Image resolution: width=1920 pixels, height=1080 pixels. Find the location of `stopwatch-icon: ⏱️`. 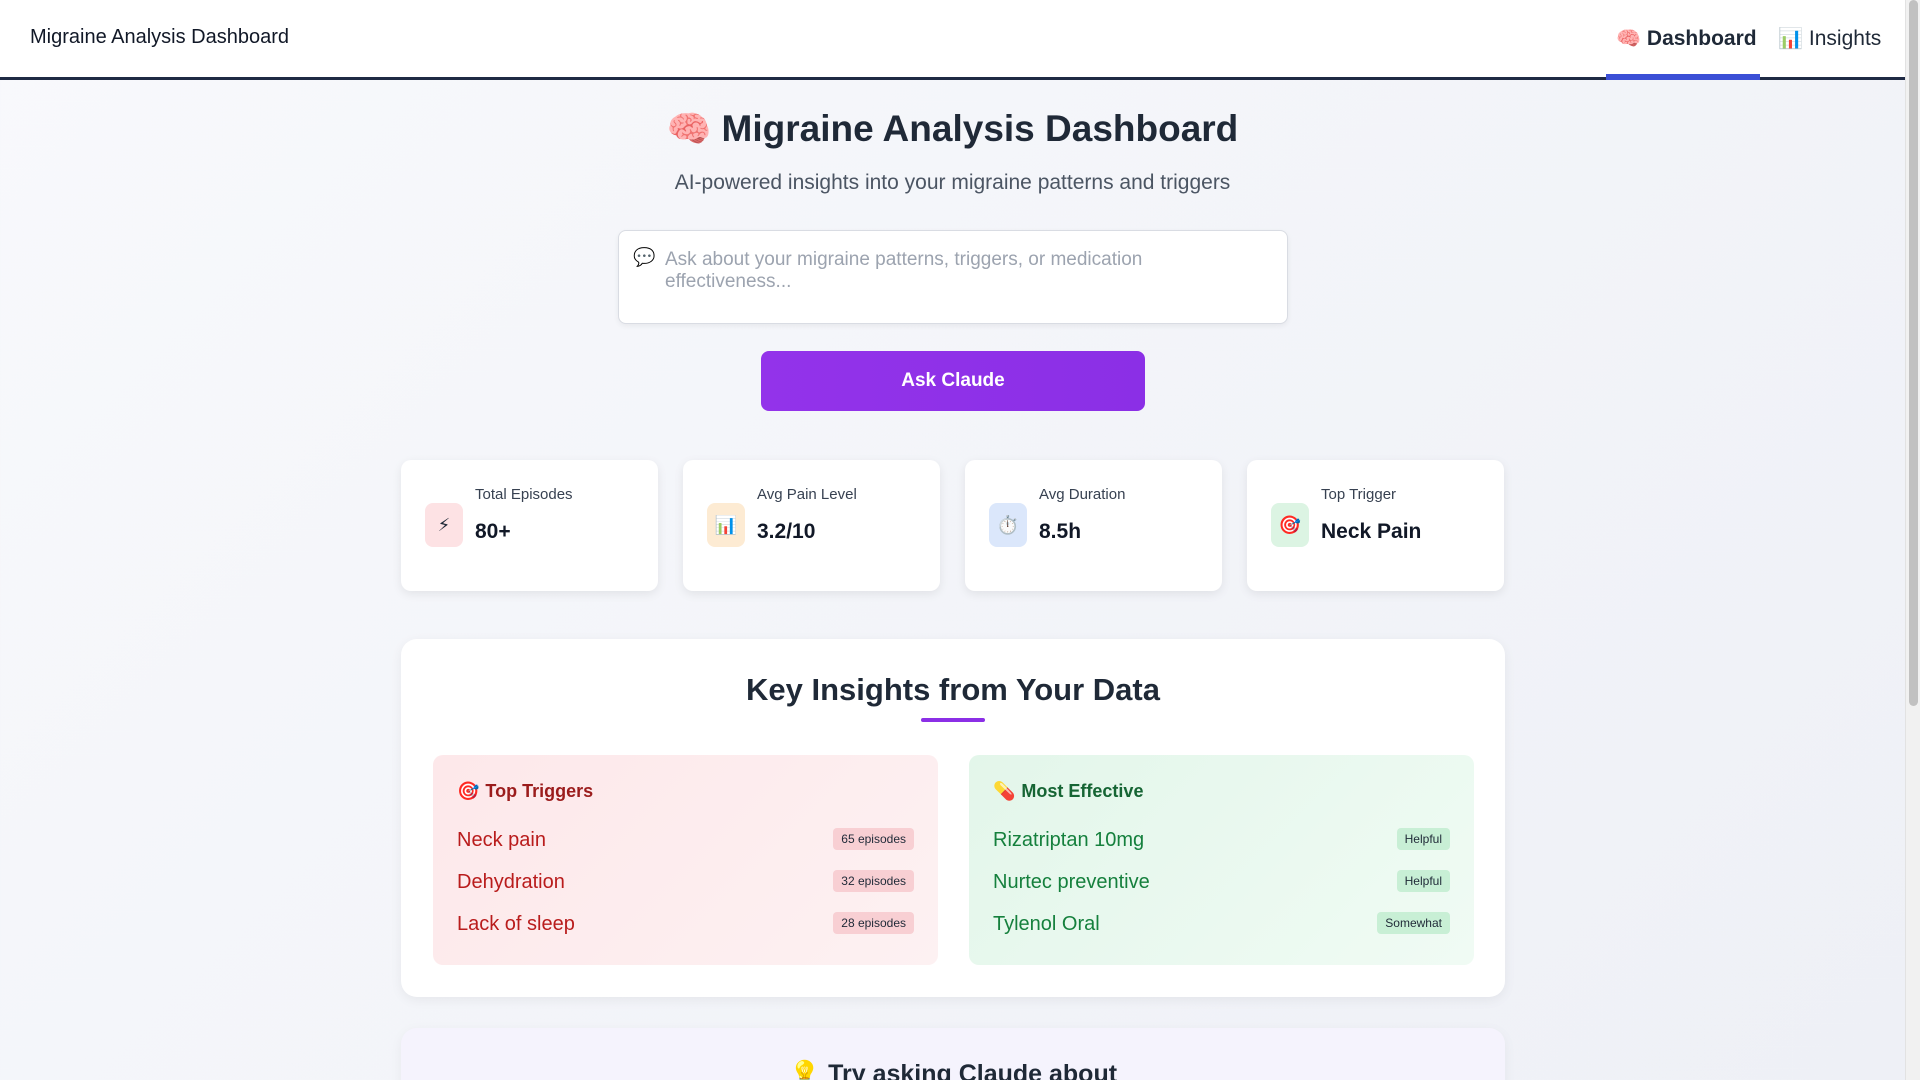

stopwatch-icon: ⏱️ is located at coordinates (1008, 525).